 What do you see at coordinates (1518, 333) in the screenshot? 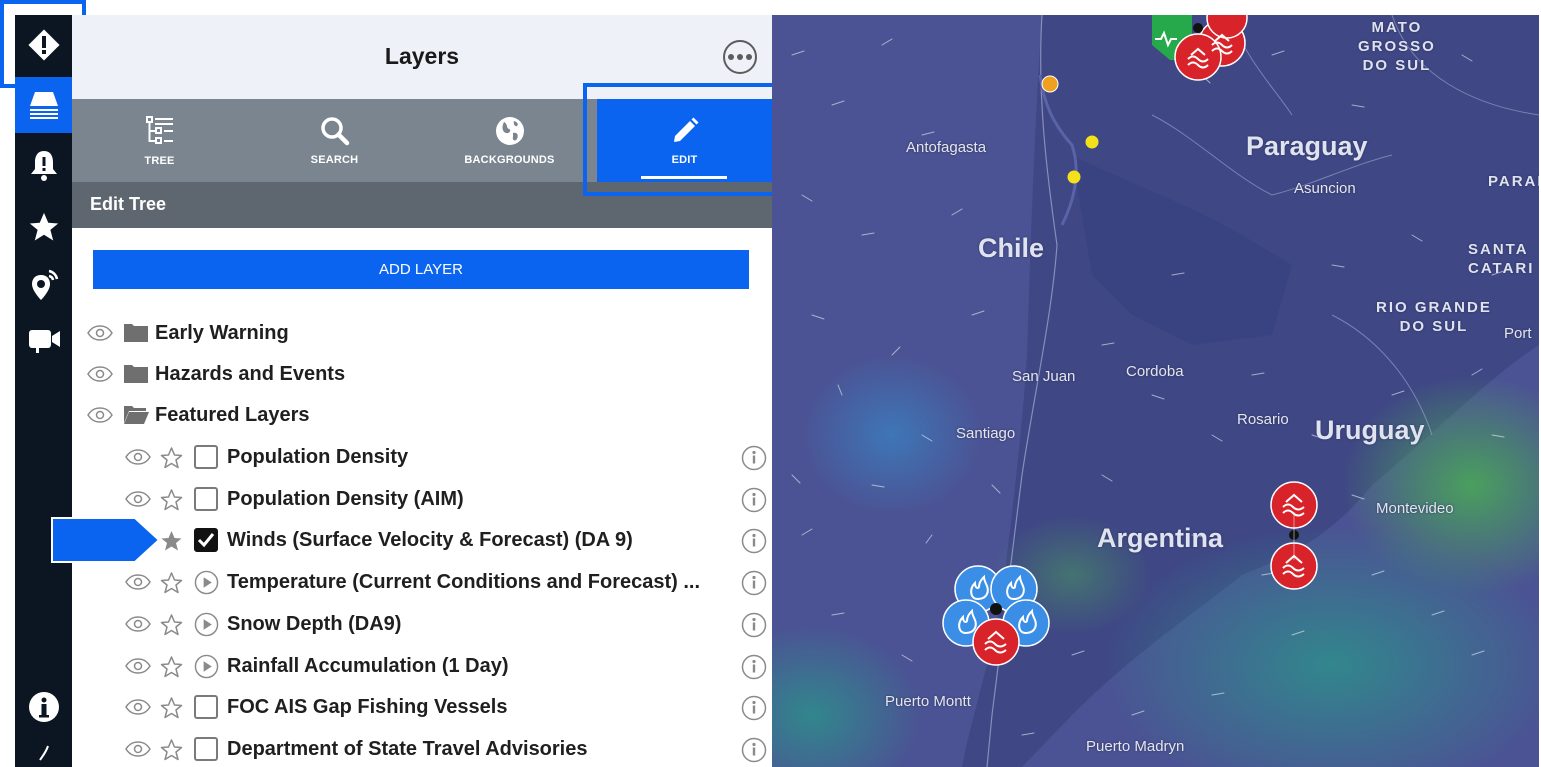
I see `map-city-label: Port` at bounding box center [1518, 333].